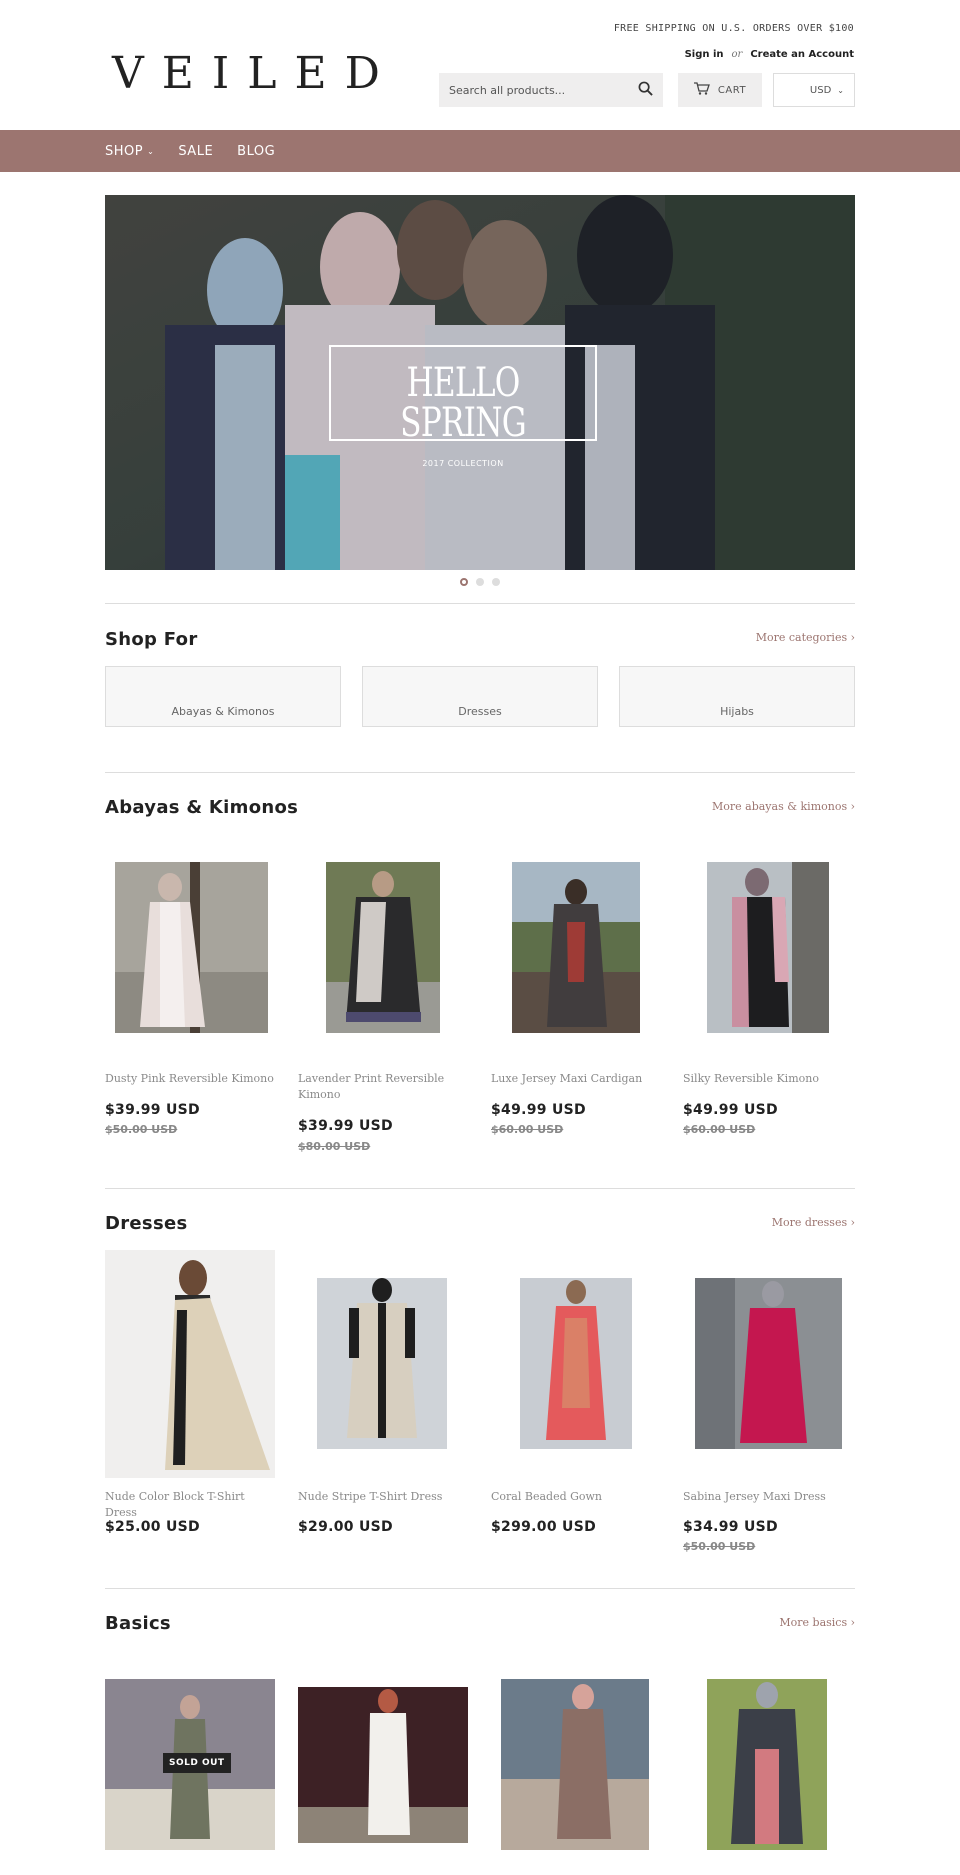  What do you see at coordinates (820, 90) in the screenshot?
I see `currency-value: USD` at bounding box center [820, 90].